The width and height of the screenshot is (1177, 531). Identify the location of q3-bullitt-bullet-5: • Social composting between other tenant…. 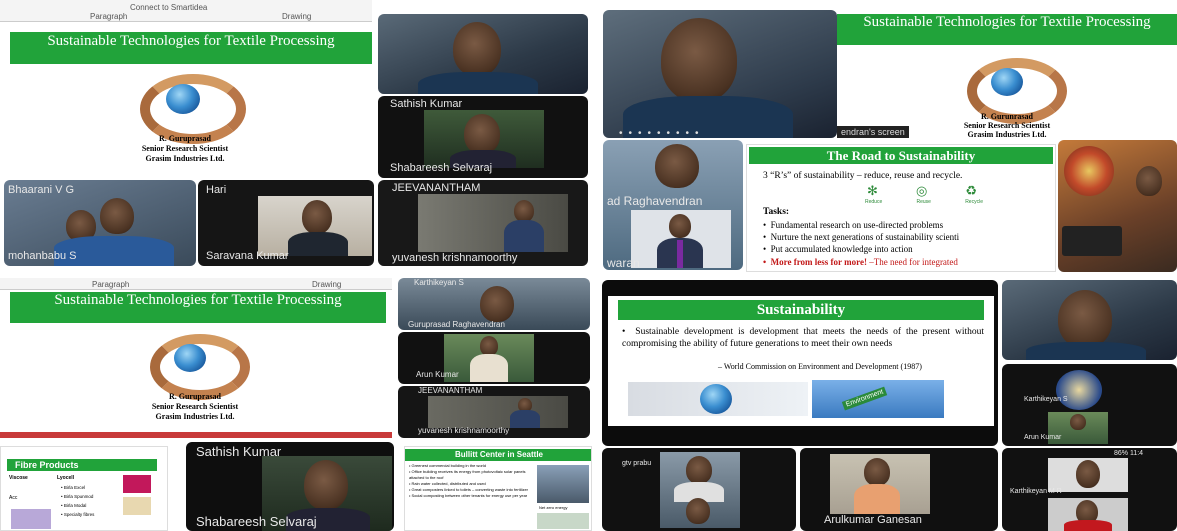
(468, 495).